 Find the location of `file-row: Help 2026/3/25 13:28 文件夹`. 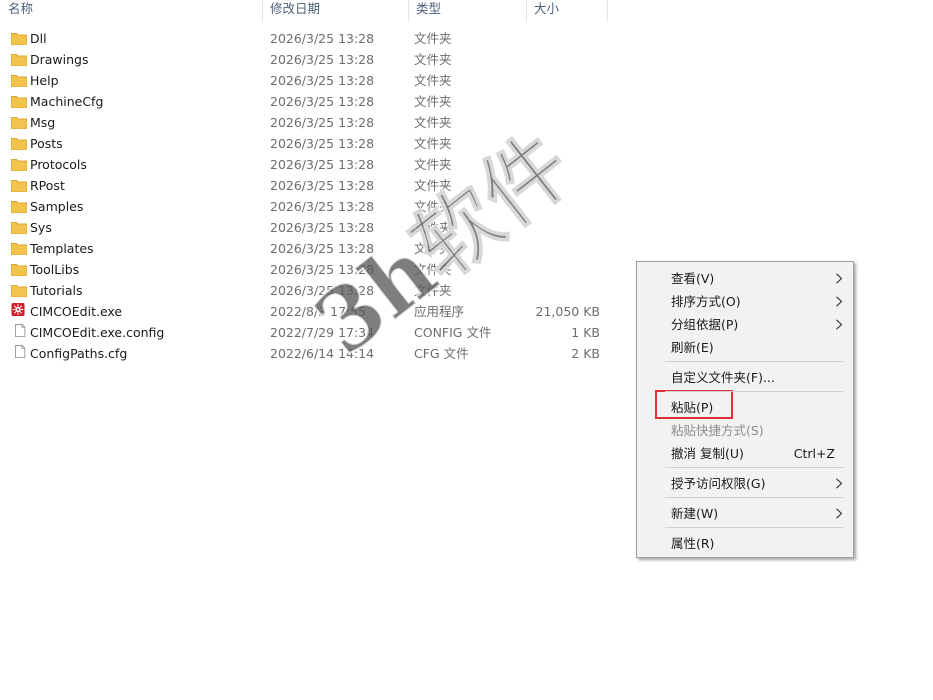

file-row: Help 2026/3/25 13:28 文件夹 is located at coordinates (305, 80).